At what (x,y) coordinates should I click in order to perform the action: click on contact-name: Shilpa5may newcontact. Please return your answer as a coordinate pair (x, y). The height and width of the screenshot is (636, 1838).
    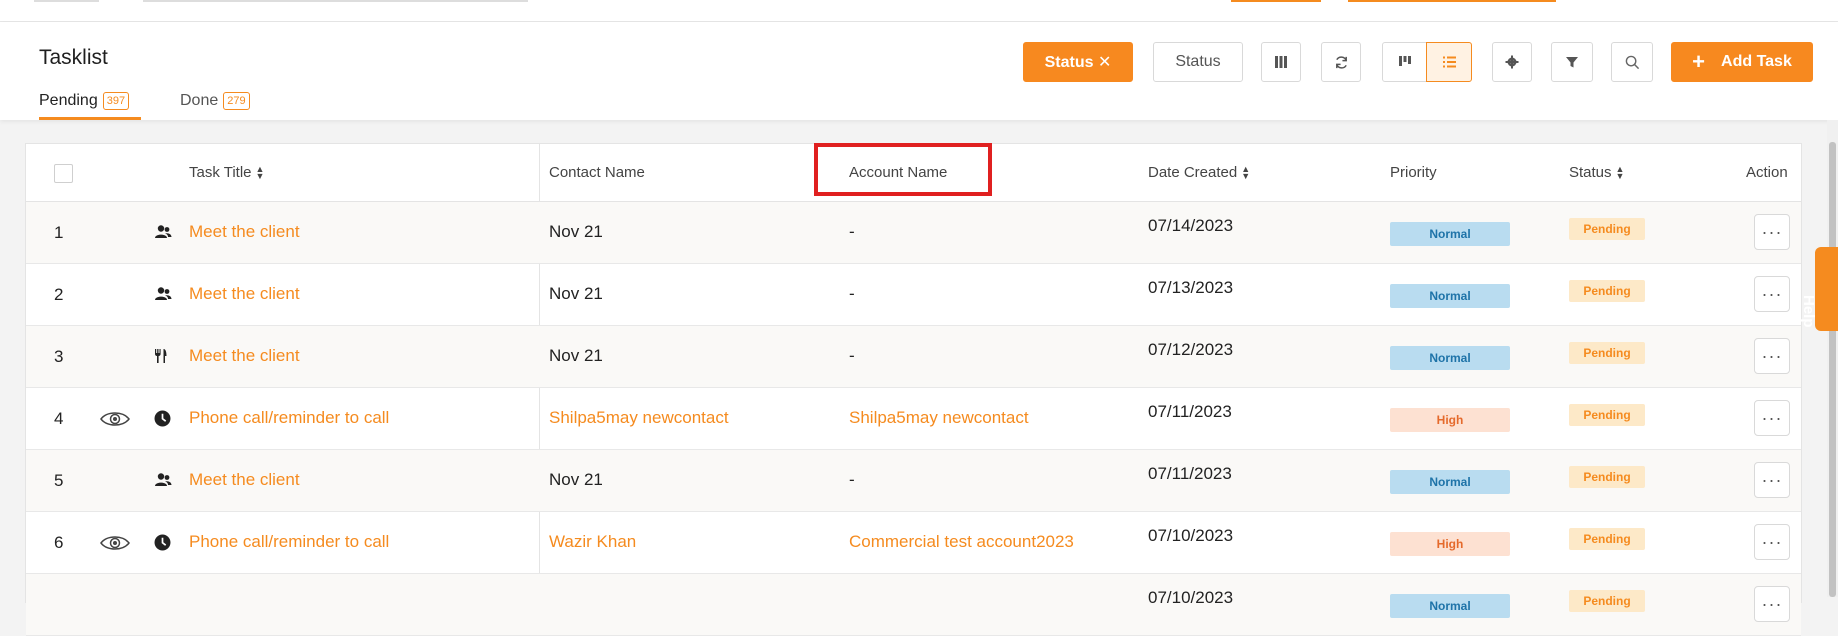
    Looking at the image, I should click on (639, 418).